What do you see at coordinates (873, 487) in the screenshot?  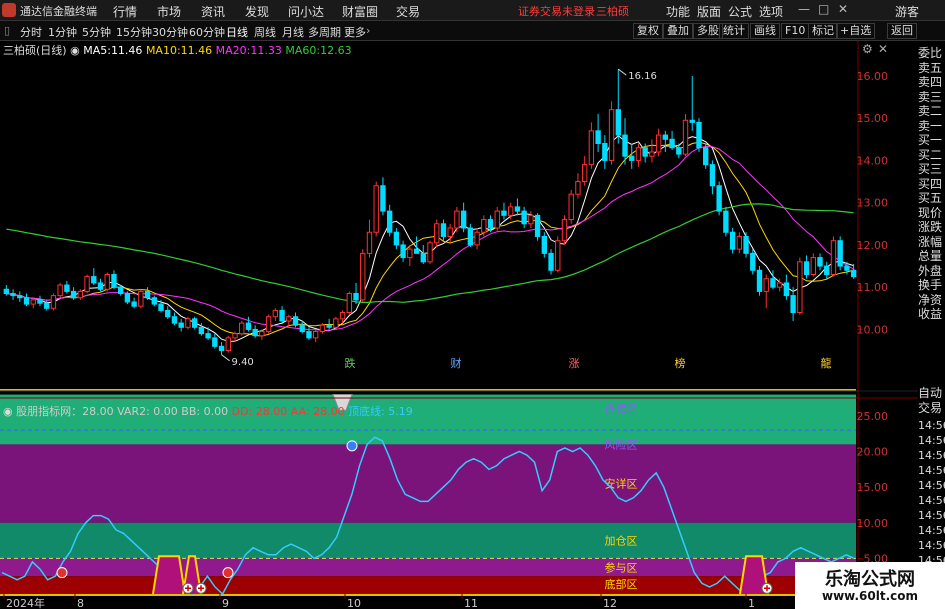 I see `indicator-tick-label: 15.00` at bounding box center [873, 487].